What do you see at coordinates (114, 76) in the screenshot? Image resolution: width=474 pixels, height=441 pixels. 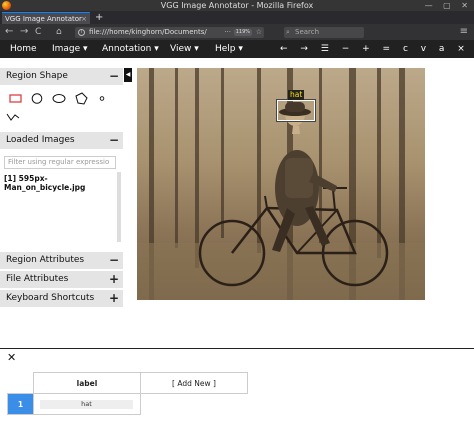 I see `region-shape-toggle: −` at bounding box center [114, 76].